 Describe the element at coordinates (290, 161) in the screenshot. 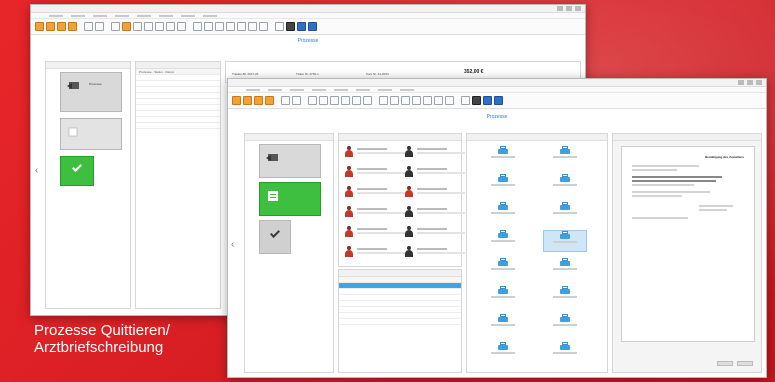

I see `front-card-process` at that location.